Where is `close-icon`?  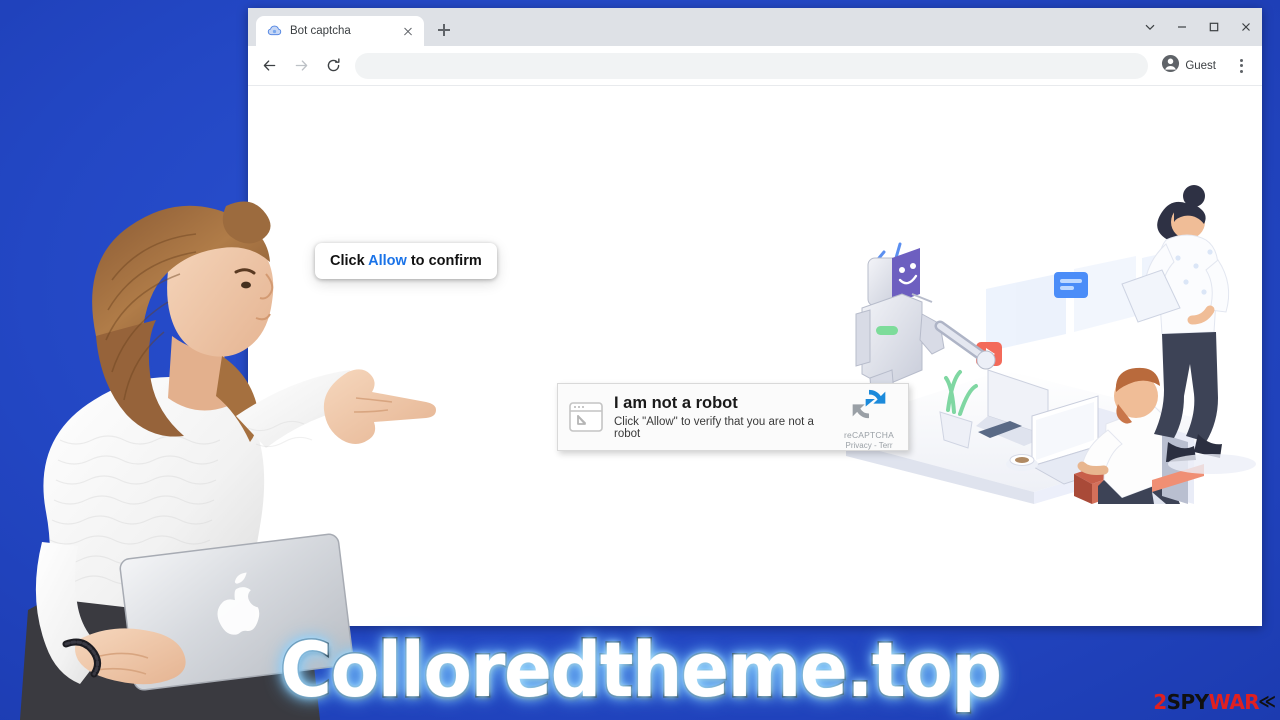
close-icon is located at coordinates (1246, 27).